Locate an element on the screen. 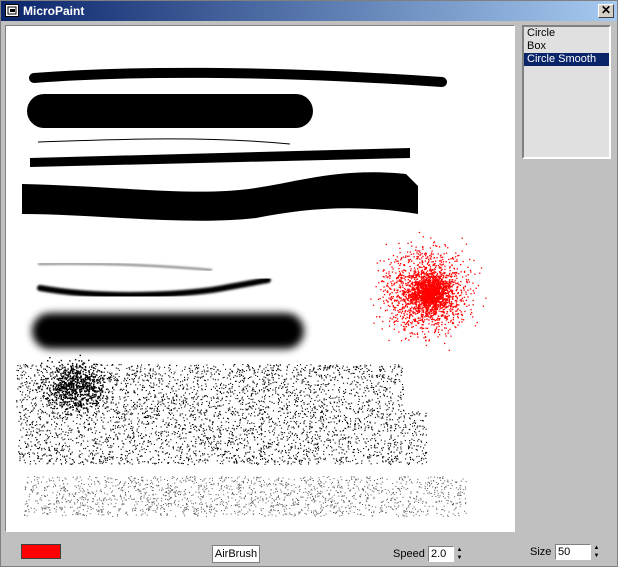  size-label: Size is located at coordinates (541, 552).